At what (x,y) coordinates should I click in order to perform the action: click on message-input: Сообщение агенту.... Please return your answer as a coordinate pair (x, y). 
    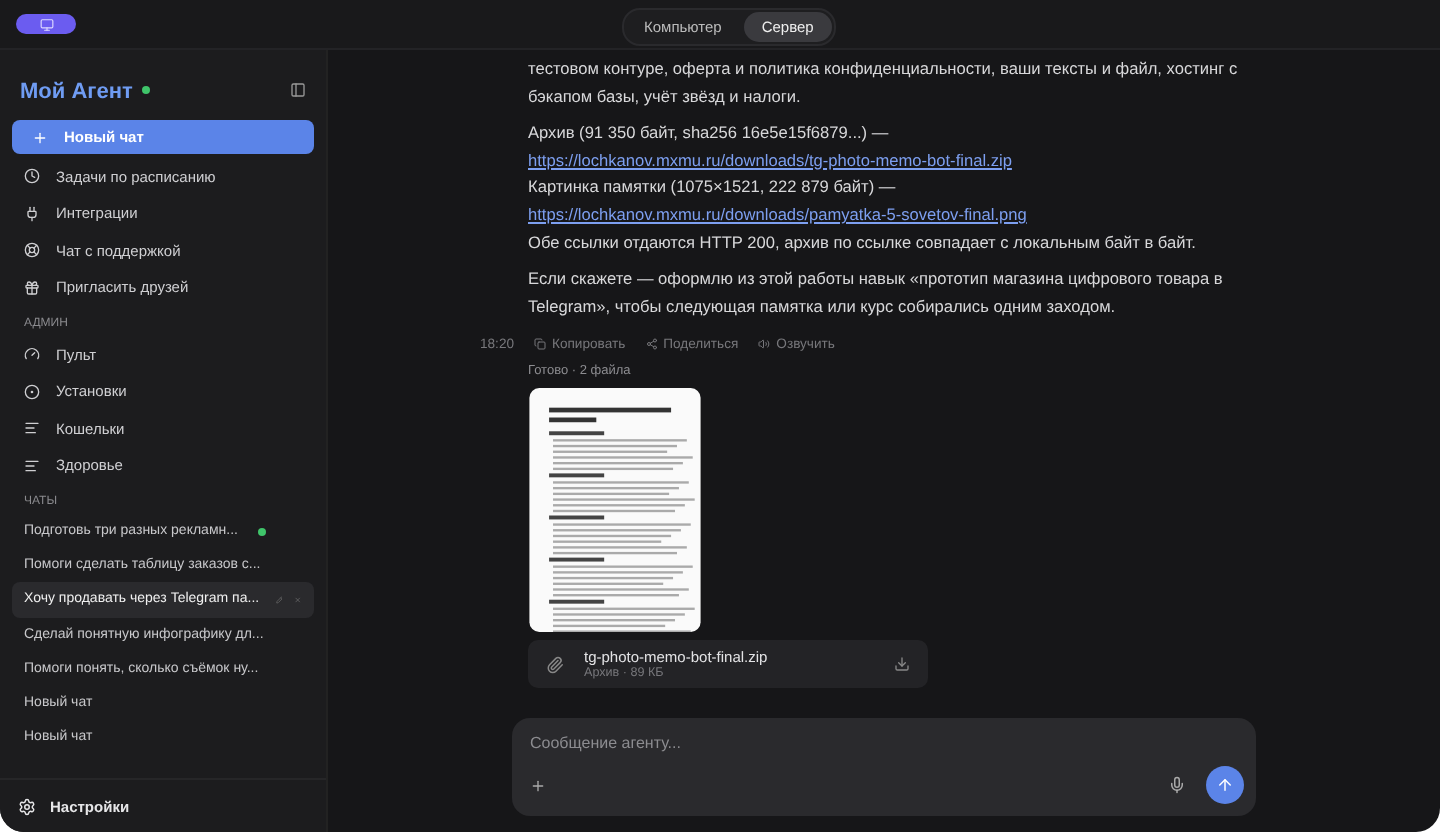
    Looking at the image, I should click on (887, 743).